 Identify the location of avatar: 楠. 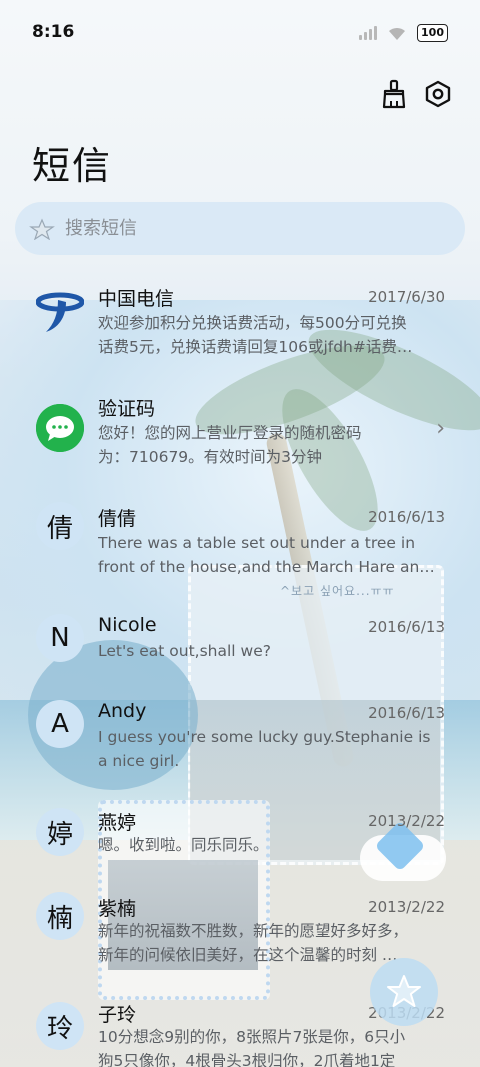
(60, 916).